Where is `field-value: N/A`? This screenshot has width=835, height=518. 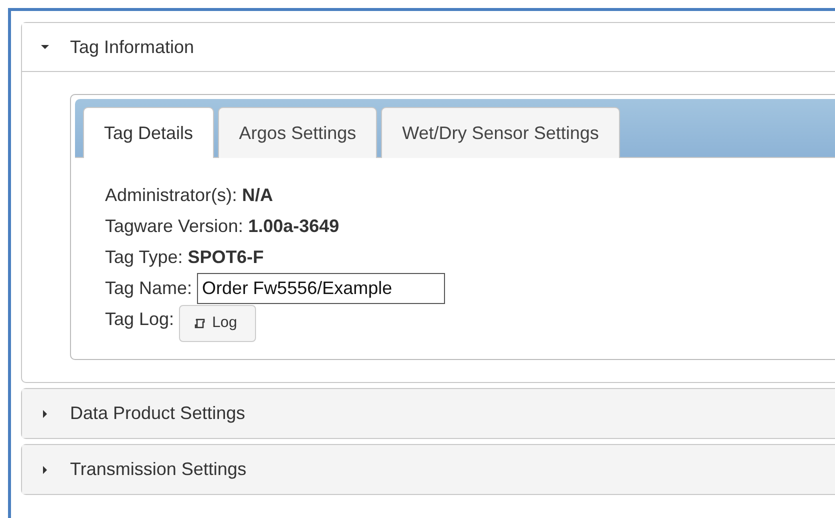
field-value: N/A is located at coordinates (258, 195).